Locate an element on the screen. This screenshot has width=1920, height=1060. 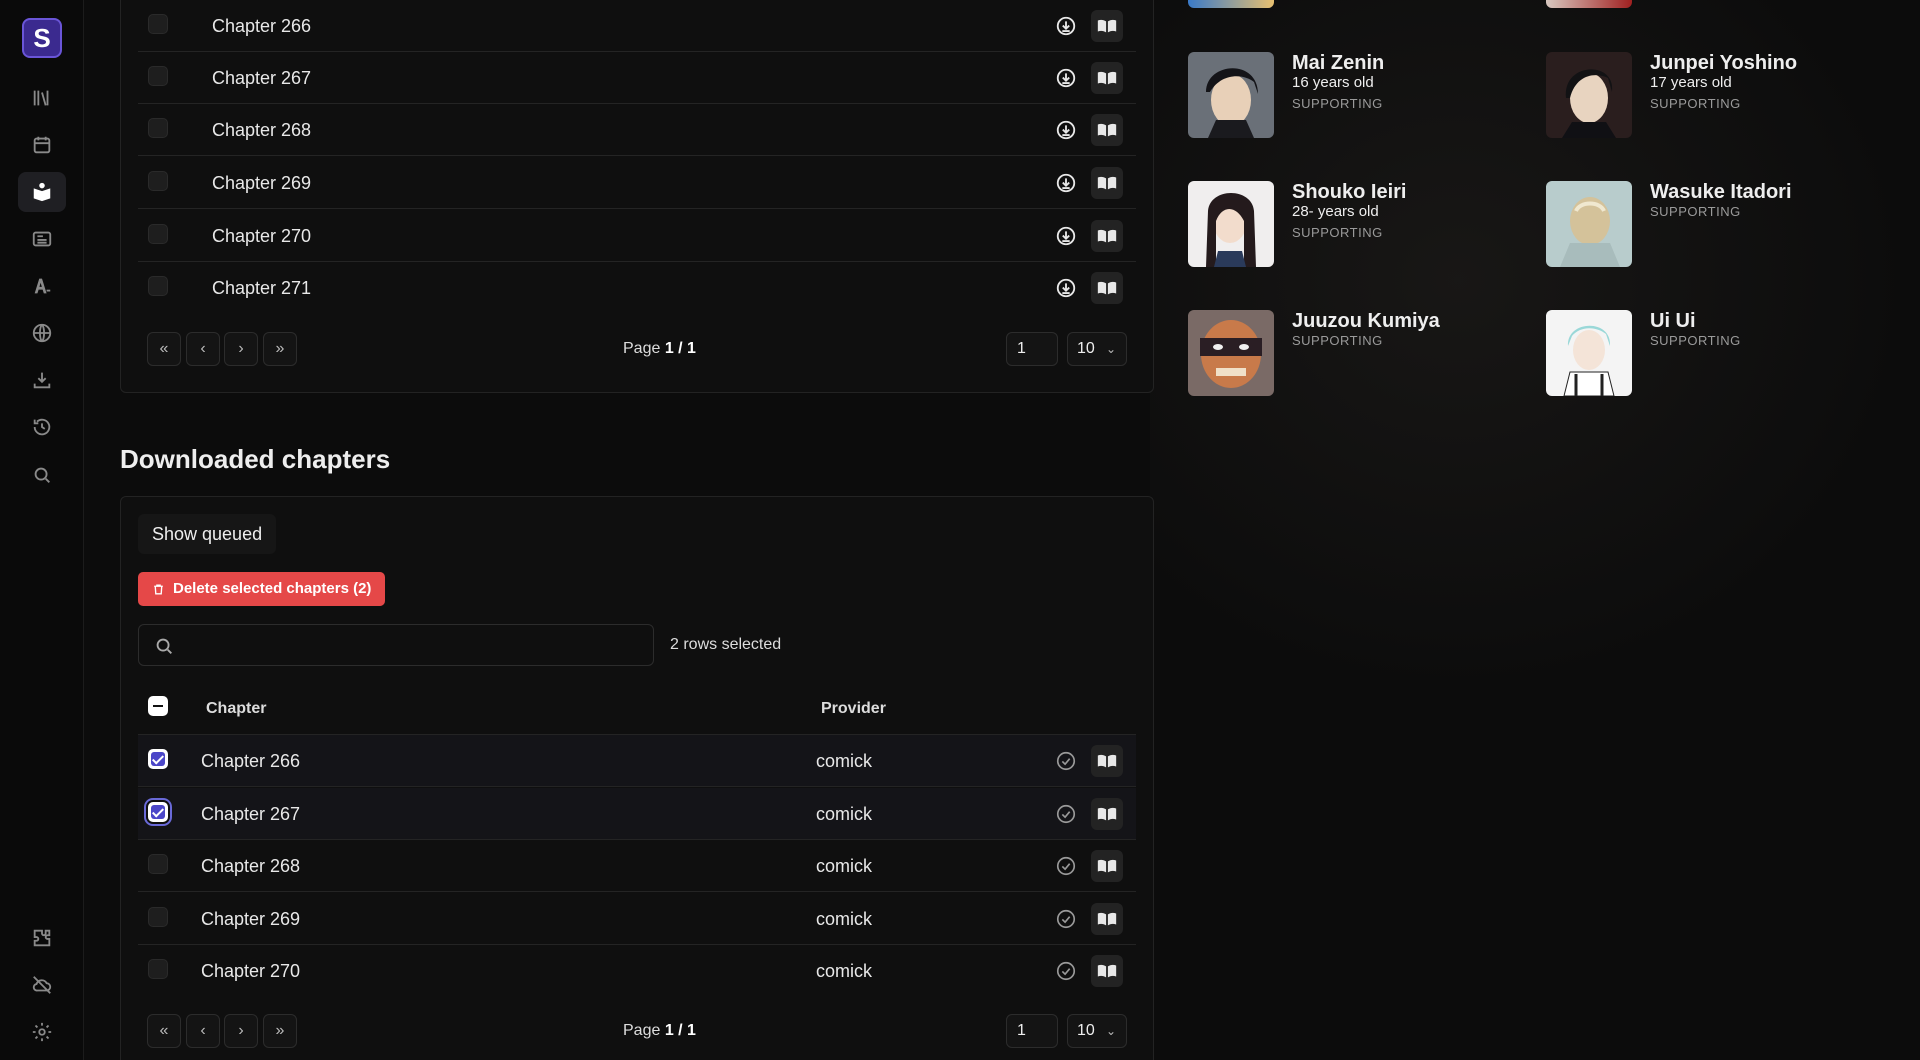
character-card: Ui Ui SUPPORTING is located at coordinates (1716, 354).